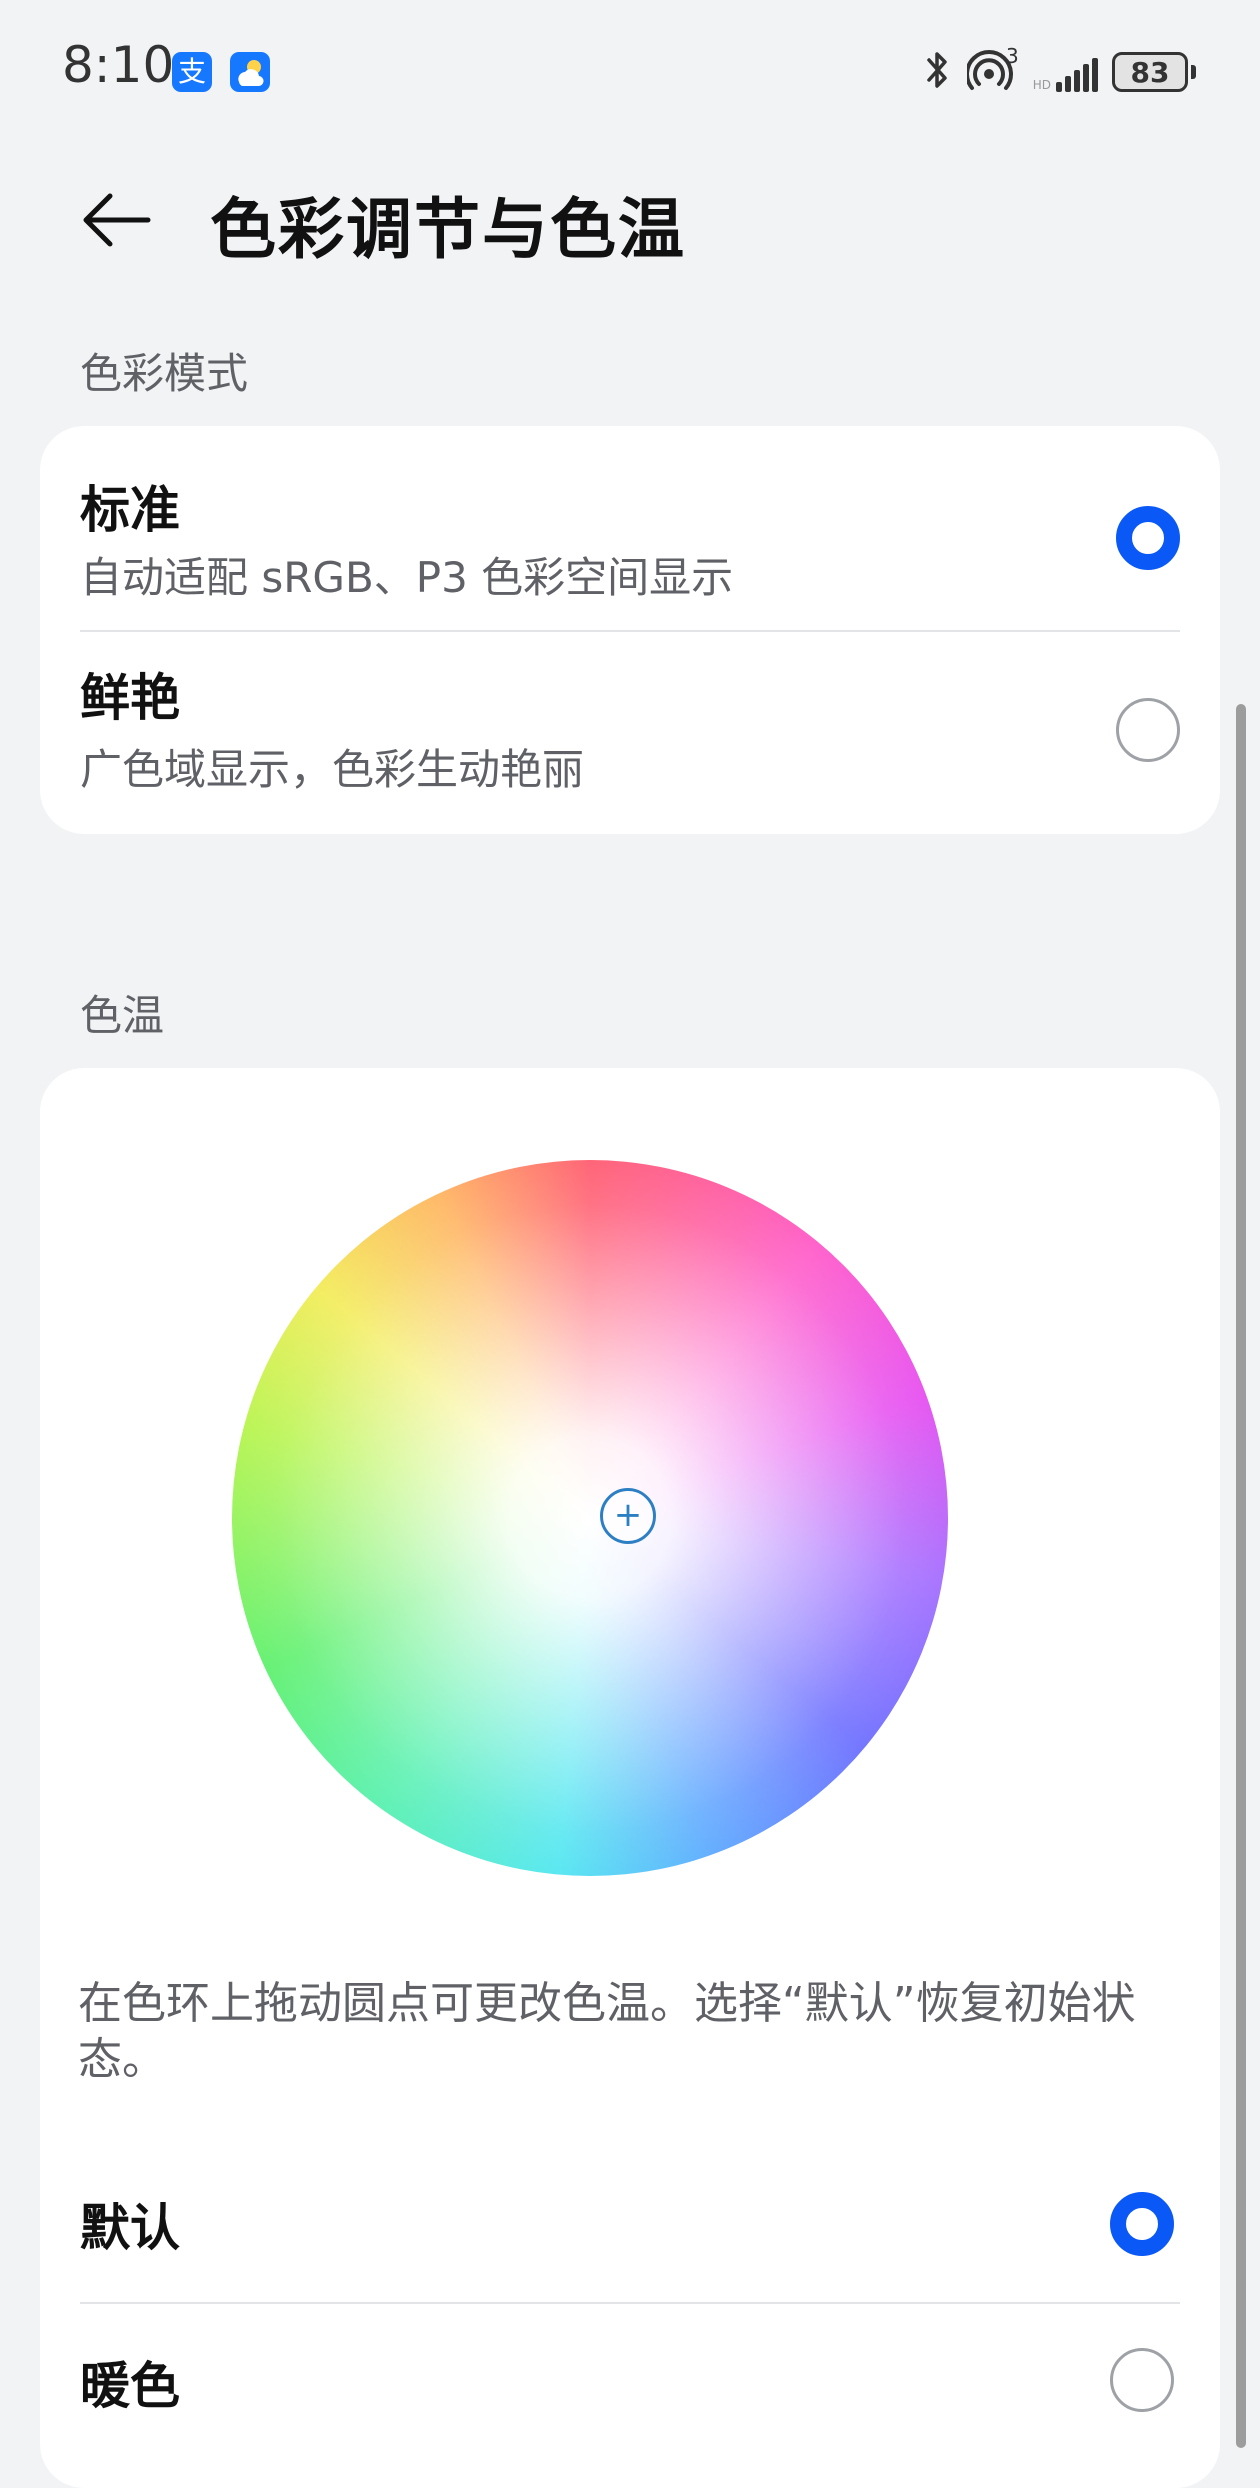 The width and height of the screenshot is (1260, 2488). What do you see at coordinates (1065, 72) in the screenshot?
I see `signal-icon: HD` at bounding box center [1065, 72].